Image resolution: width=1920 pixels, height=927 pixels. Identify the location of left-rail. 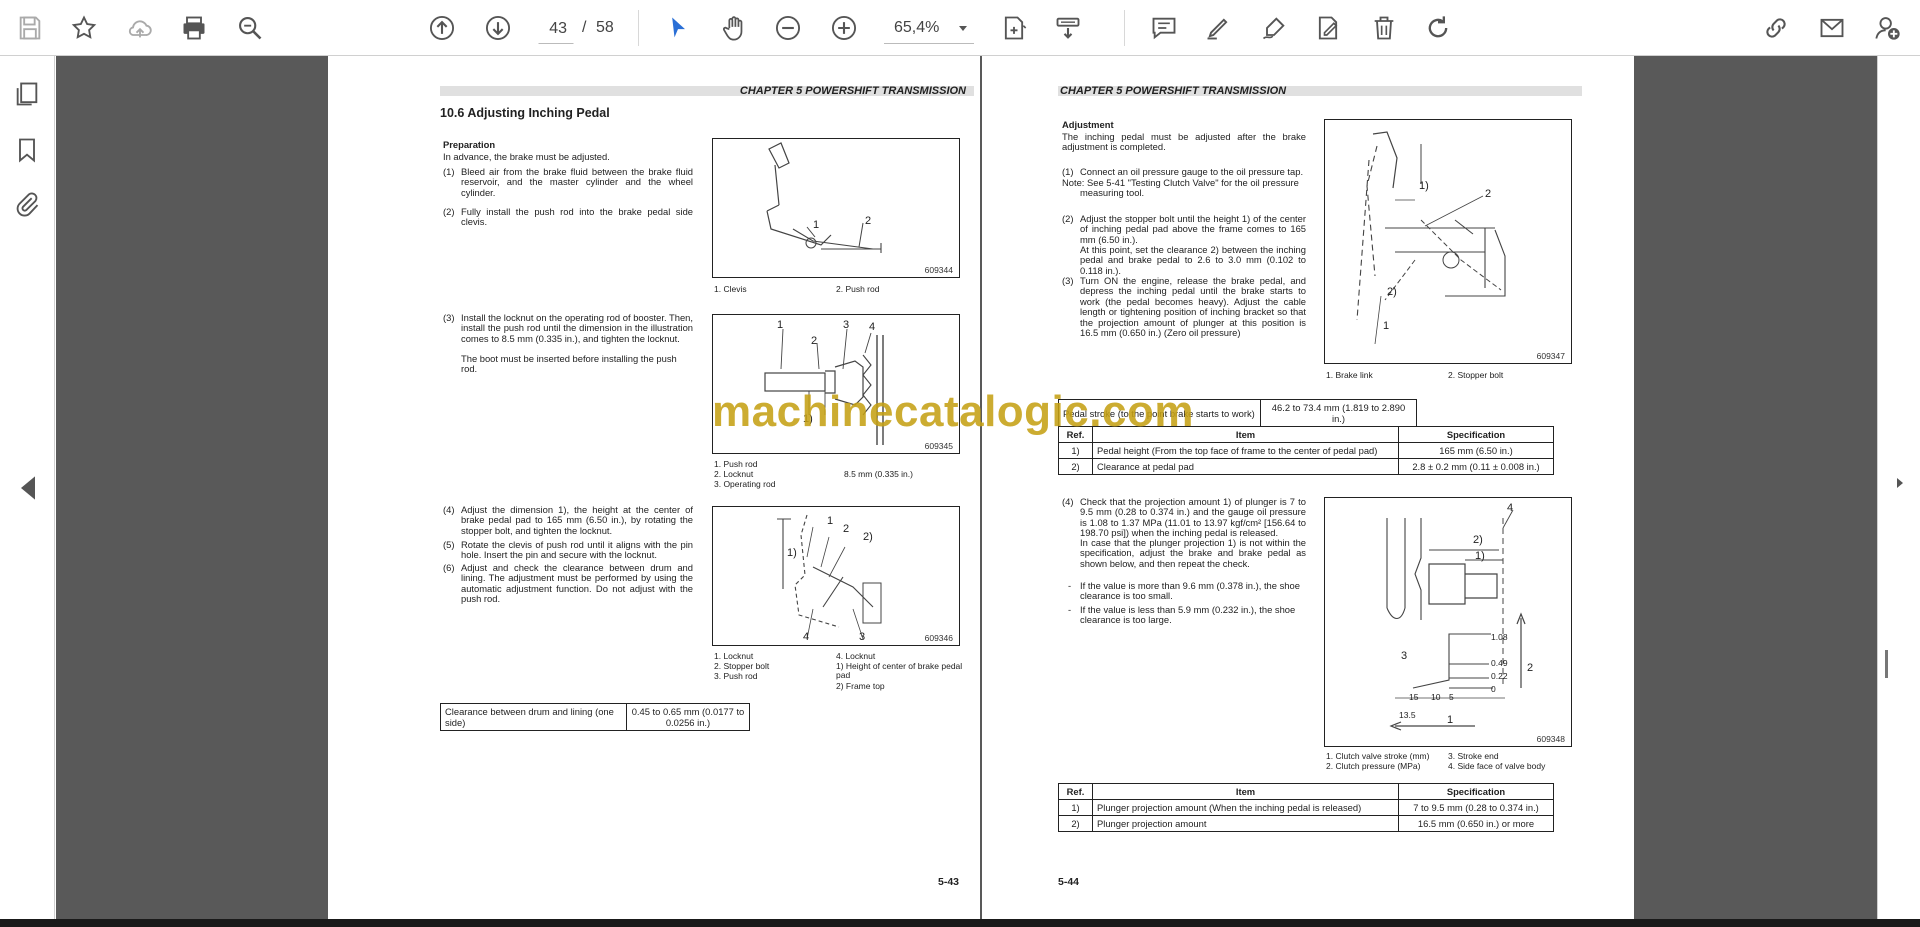
(27, 488).